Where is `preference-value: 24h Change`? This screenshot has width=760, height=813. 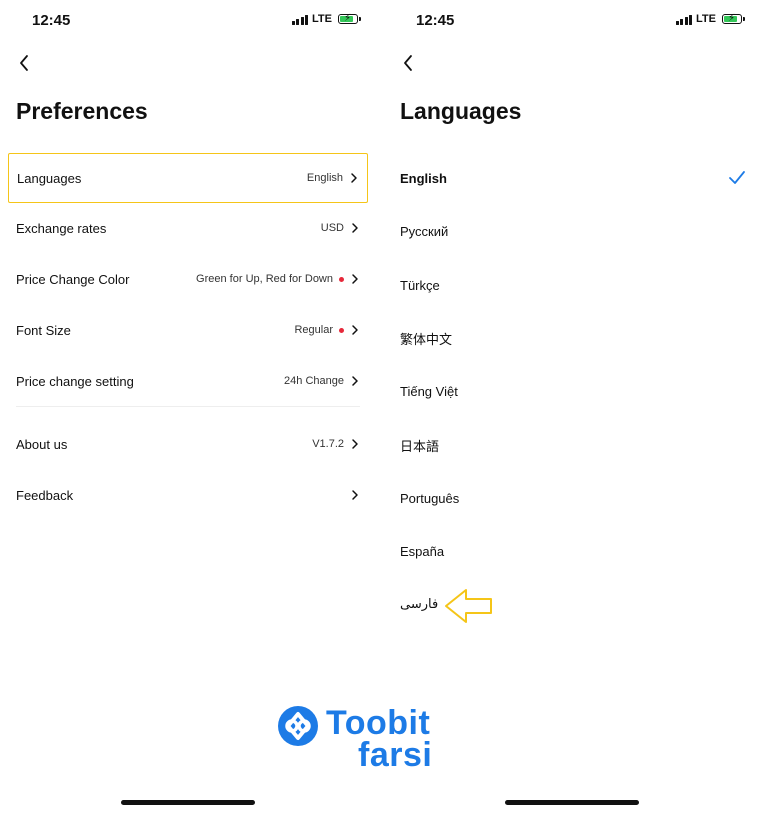 preference-value: 24h Change is located at coordinates (314, 381).